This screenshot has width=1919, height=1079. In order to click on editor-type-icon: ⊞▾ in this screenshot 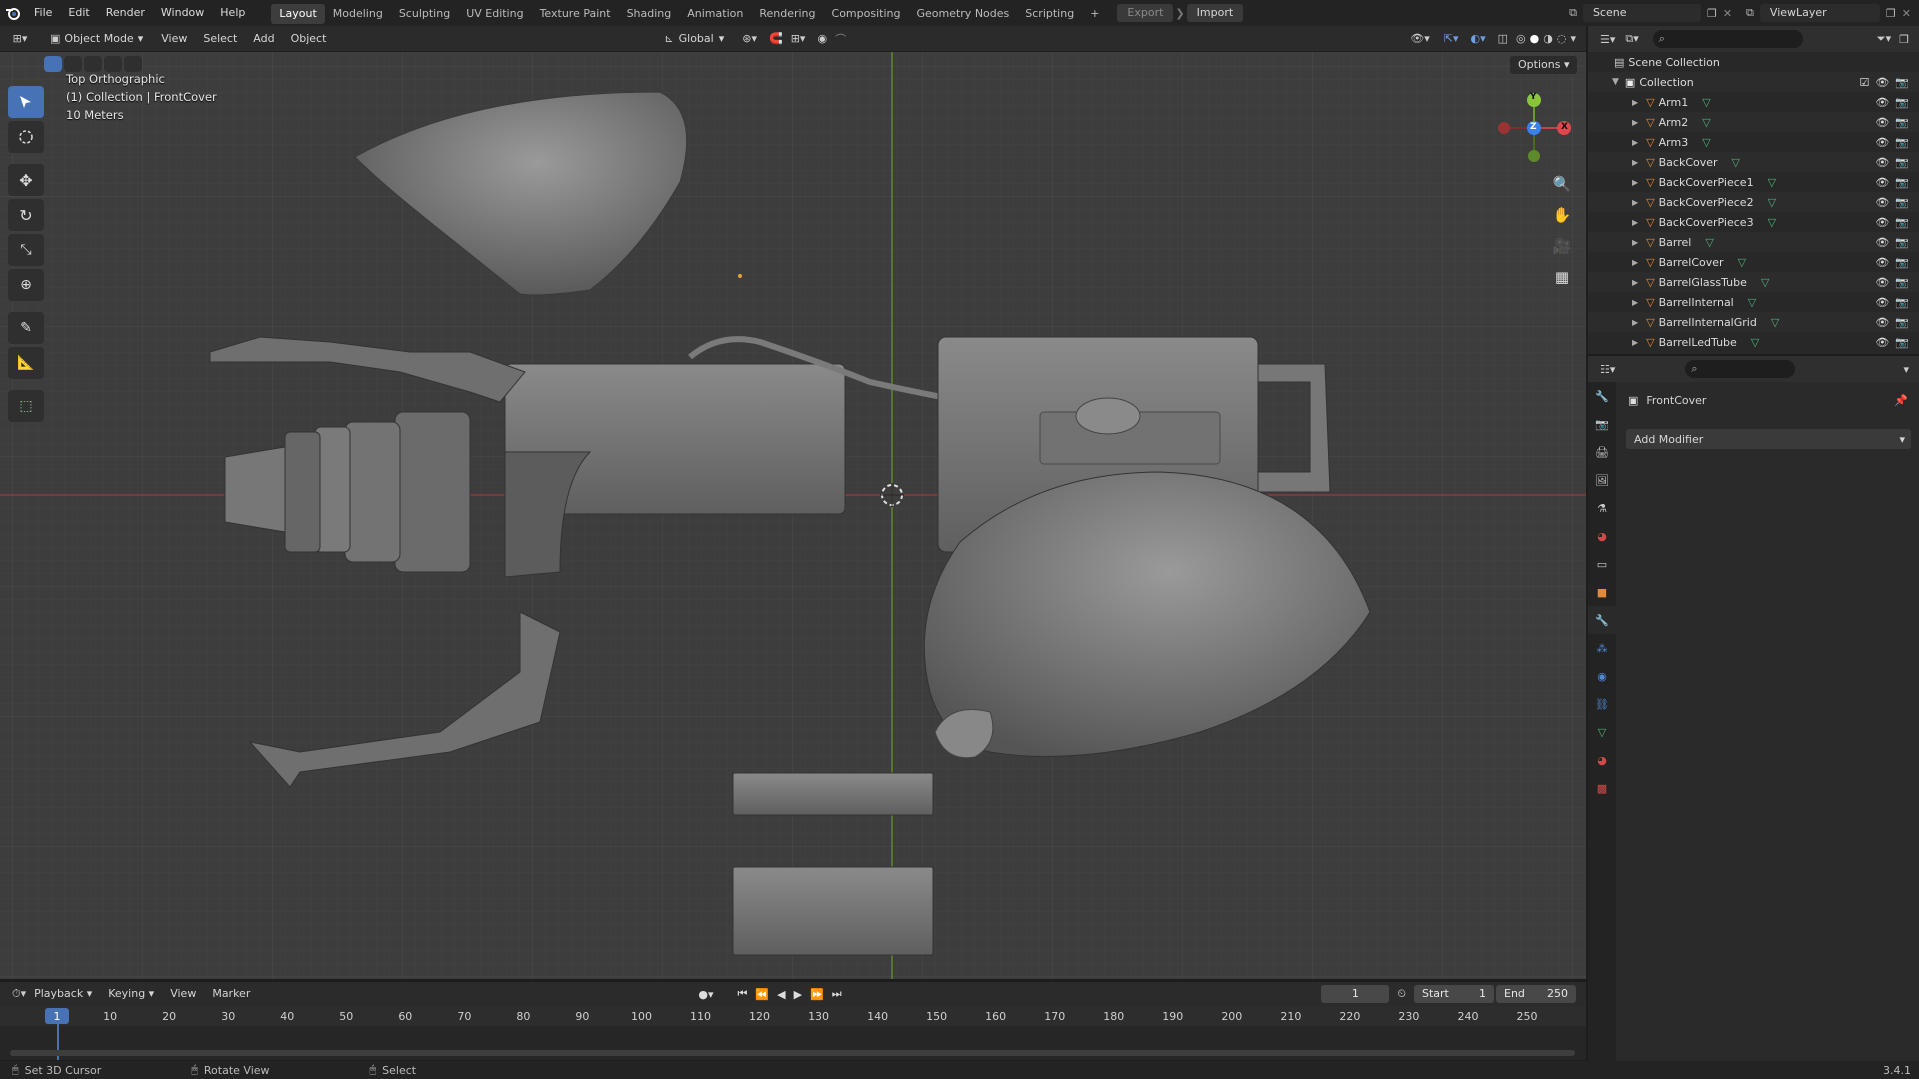, I will do `click(20, 38)`.